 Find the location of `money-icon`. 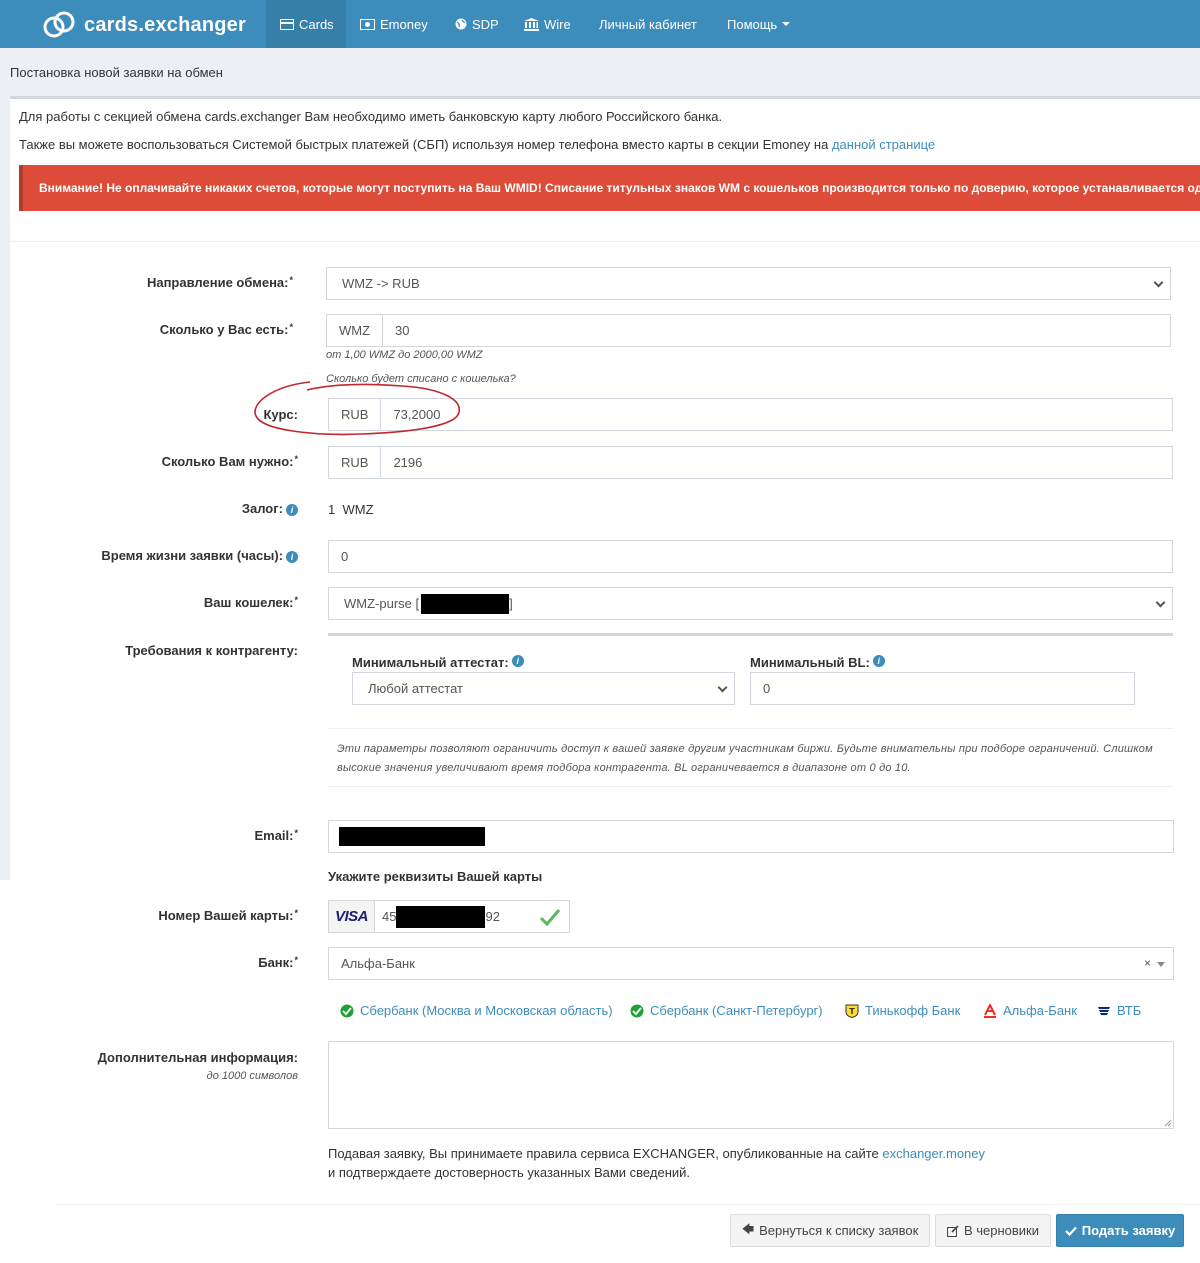

money-icon is located at coordinates (367, 24).